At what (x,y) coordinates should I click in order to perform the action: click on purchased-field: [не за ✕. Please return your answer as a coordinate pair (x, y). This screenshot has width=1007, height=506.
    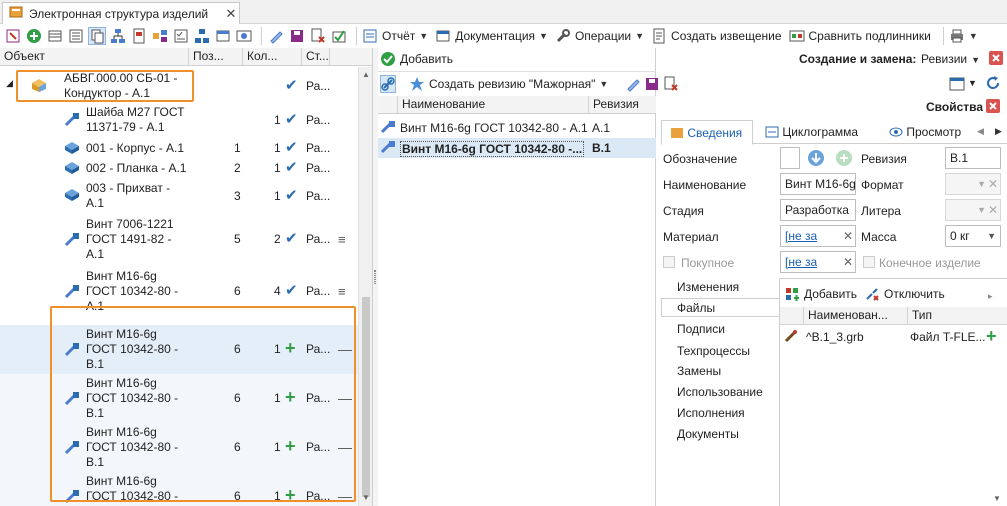
    Looking at the image, I should click on (818, 262).